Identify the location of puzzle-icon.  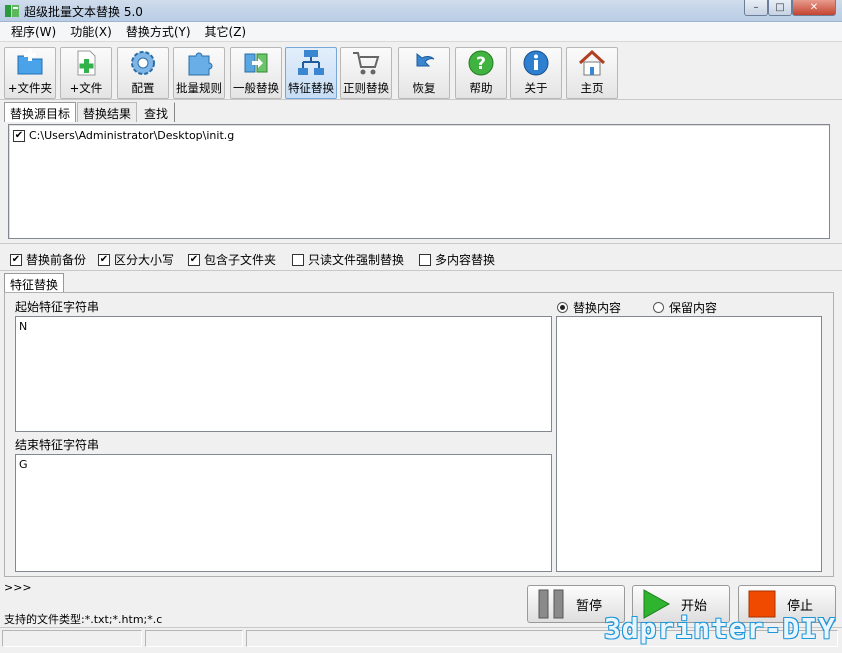
(200, 64).